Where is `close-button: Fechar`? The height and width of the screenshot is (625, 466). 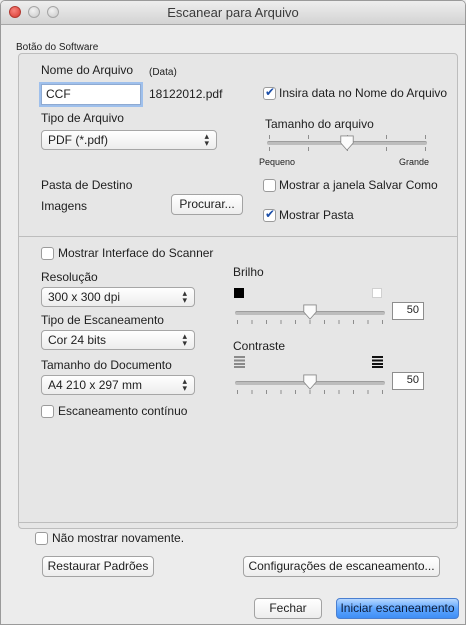 close-button: Fechar is located at coordinates (288, 608).